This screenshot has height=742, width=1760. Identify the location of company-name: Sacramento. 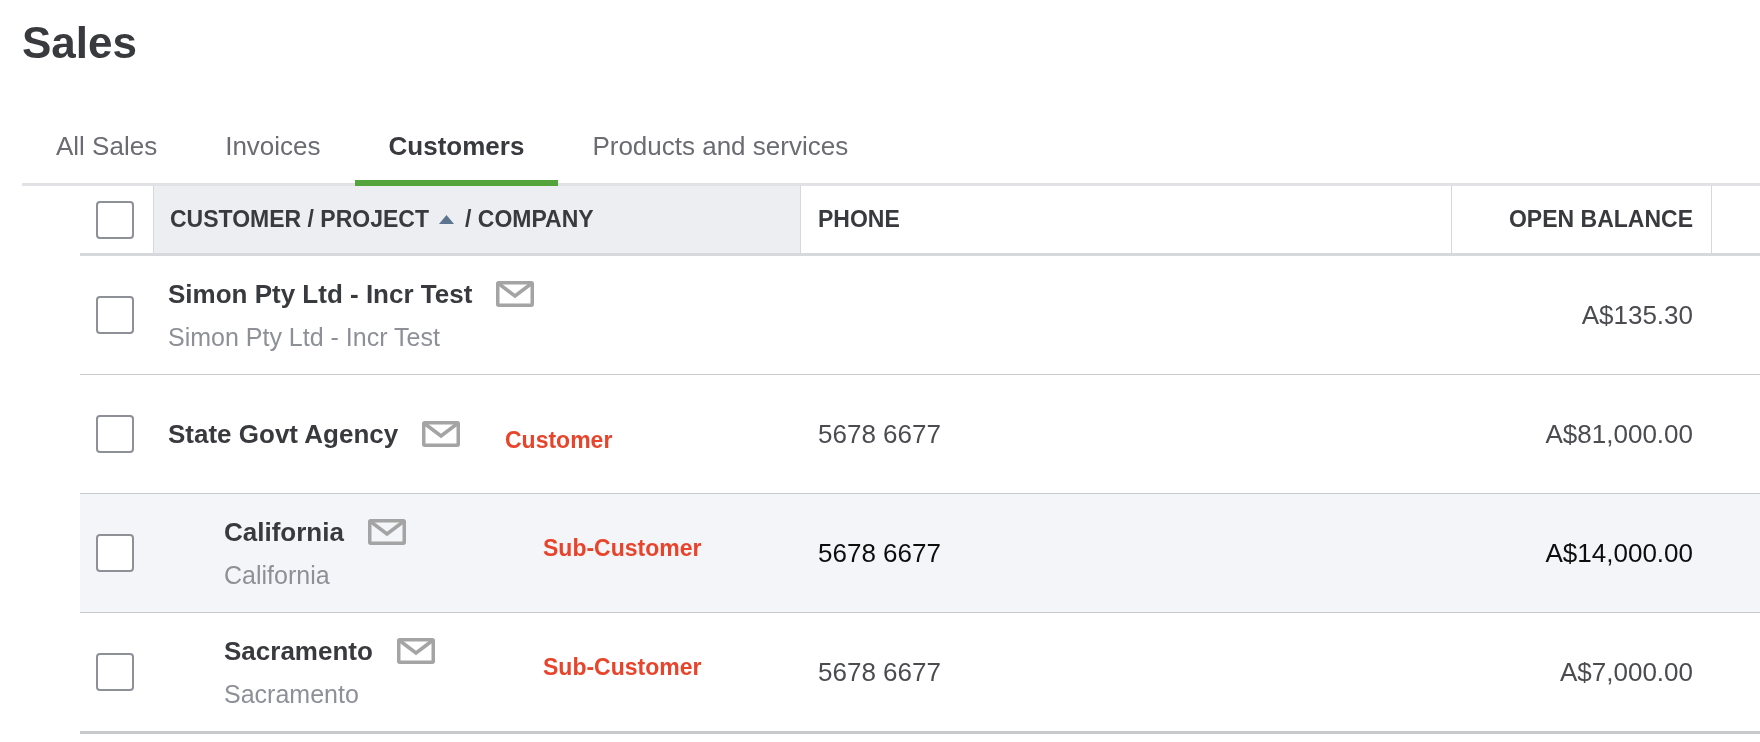
(291, 694).